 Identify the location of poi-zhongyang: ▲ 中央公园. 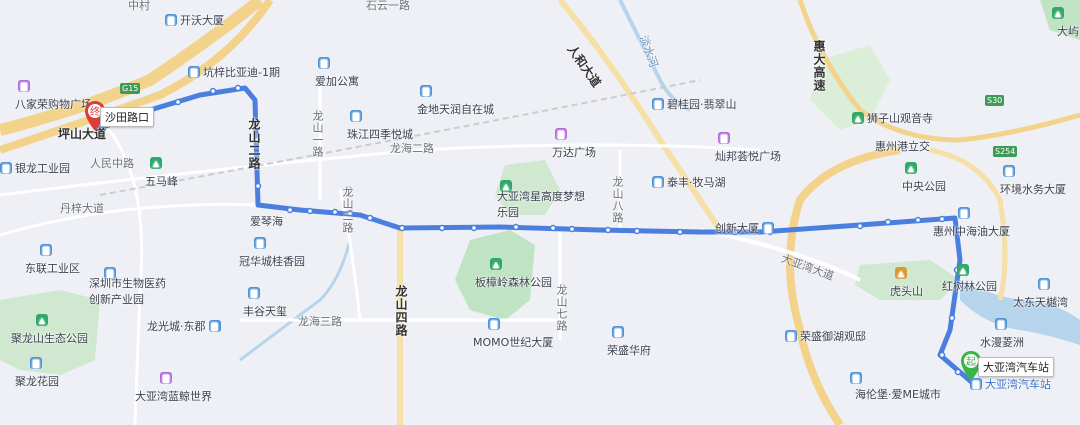
(933, 176).